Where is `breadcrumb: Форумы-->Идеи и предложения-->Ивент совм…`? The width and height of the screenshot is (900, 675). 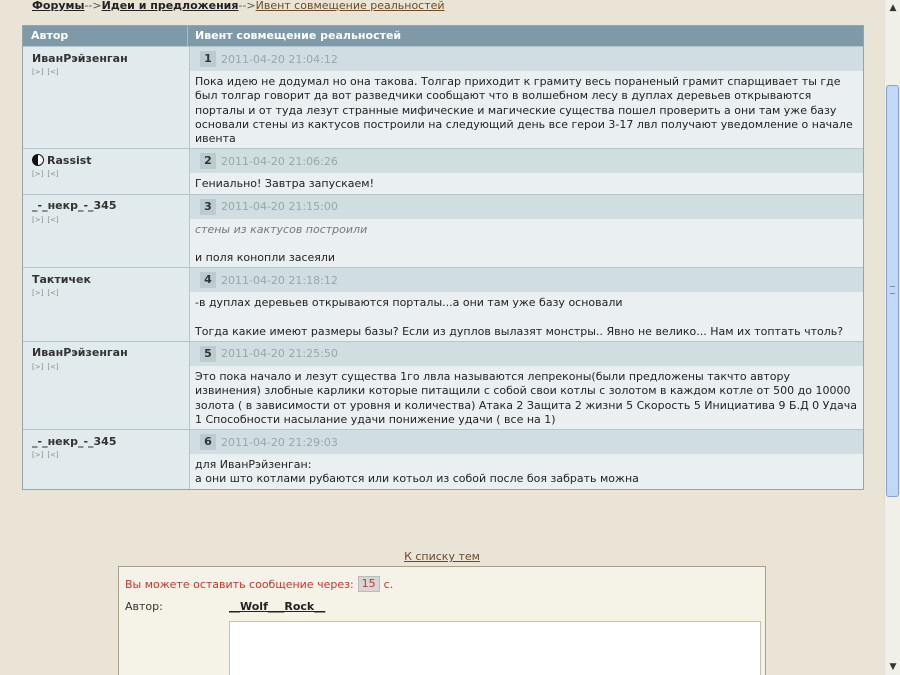
breadcrumb: Форумы-->Идеи и предложения-->Ивент совм… is located at coordinates (238, 6).